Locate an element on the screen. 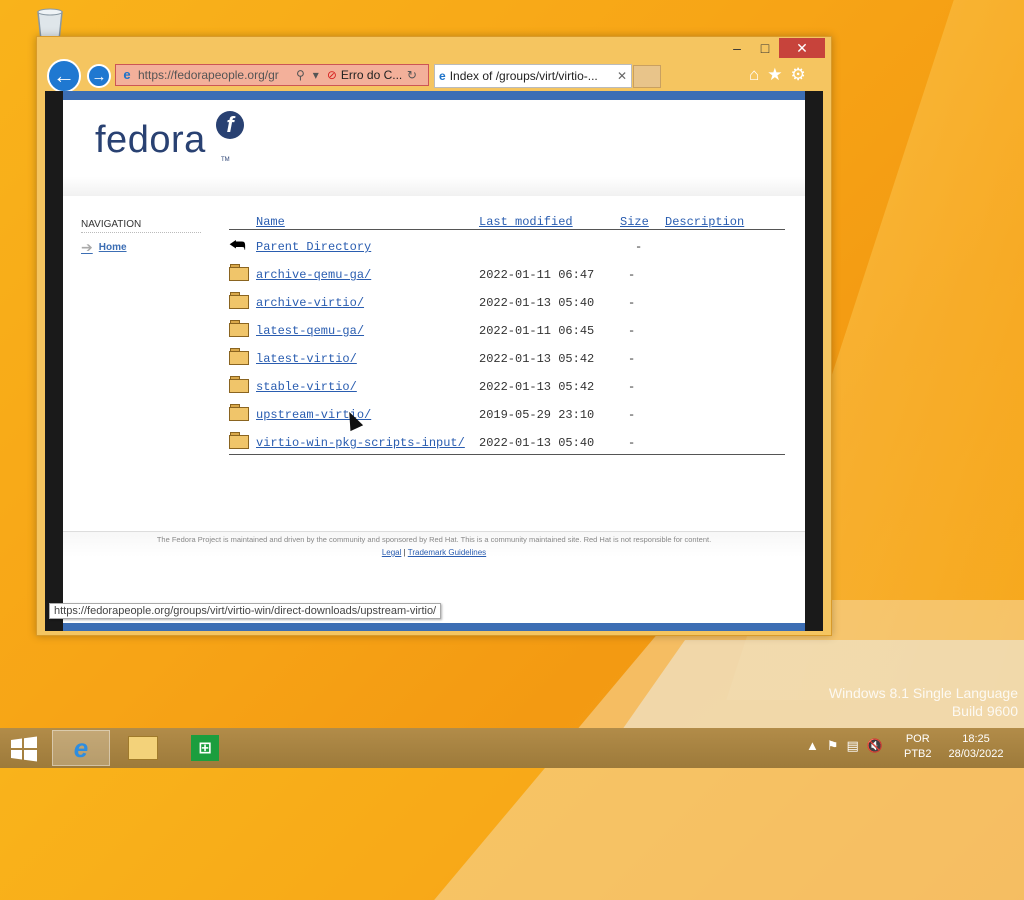 This screenshot has width=1024, height=900. legal-link: Legal is located at coordinates (392, 552).